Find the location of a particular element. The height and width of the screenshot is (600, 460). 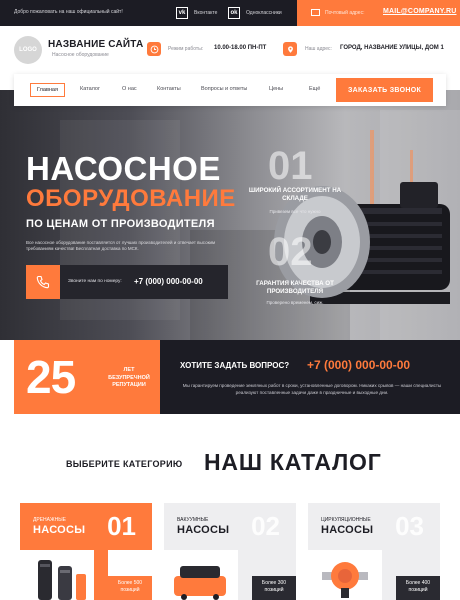

nav-item-prices: Цены is located at coordinates (276, 89).